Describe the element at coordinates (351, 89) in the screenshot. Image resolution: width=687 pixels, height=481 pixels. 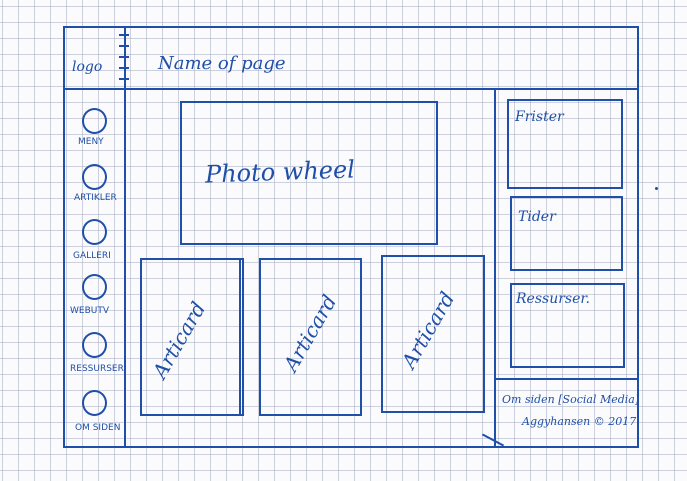
I see `header-divider` at that location.